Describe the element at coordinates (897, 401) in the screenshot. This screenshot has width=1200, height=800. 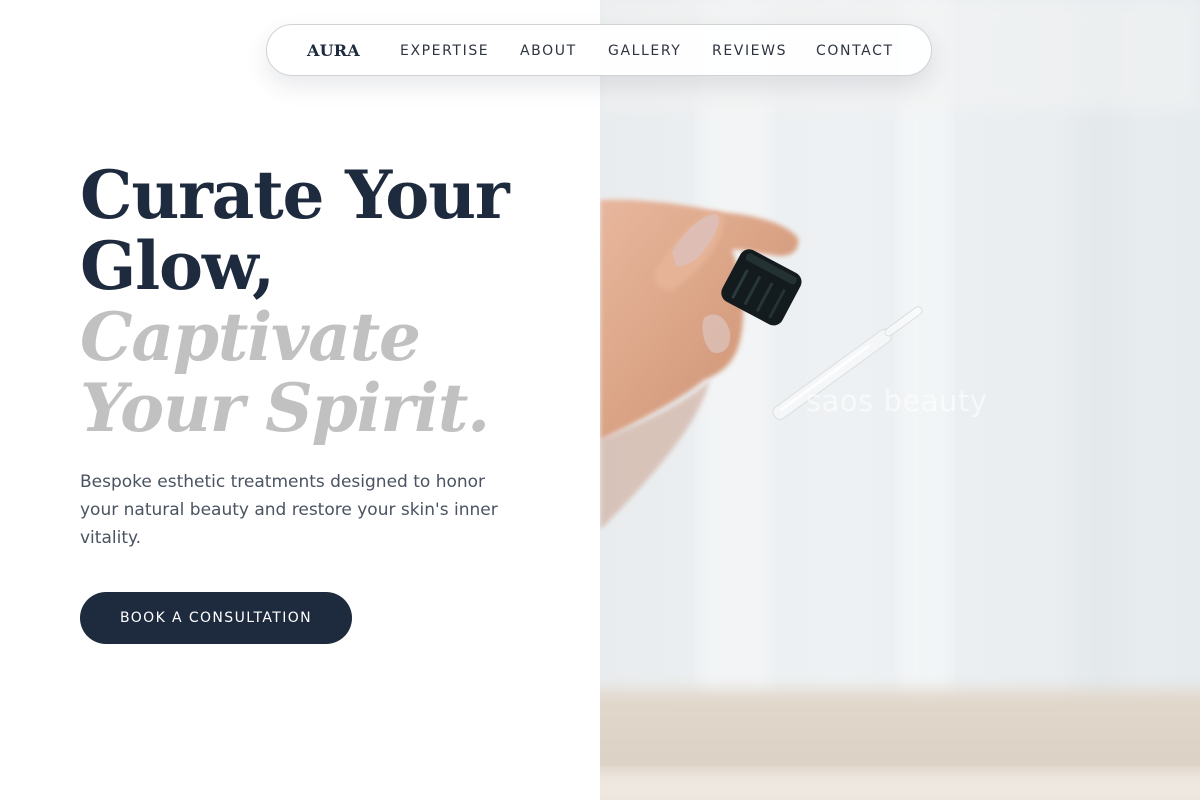
I see `watermark-text: saos beauty` at that location.